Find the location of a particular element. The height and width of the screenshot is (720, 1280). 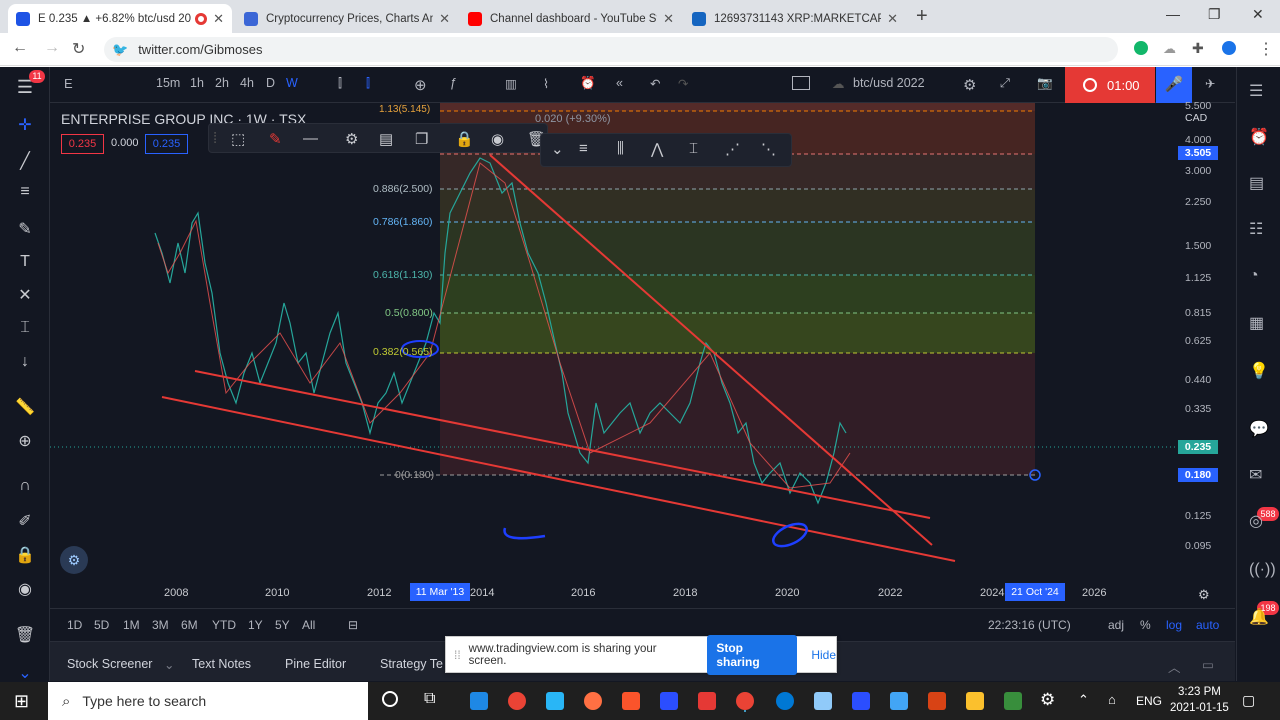

line-style-icon: — is located at coordinates (310, 138).